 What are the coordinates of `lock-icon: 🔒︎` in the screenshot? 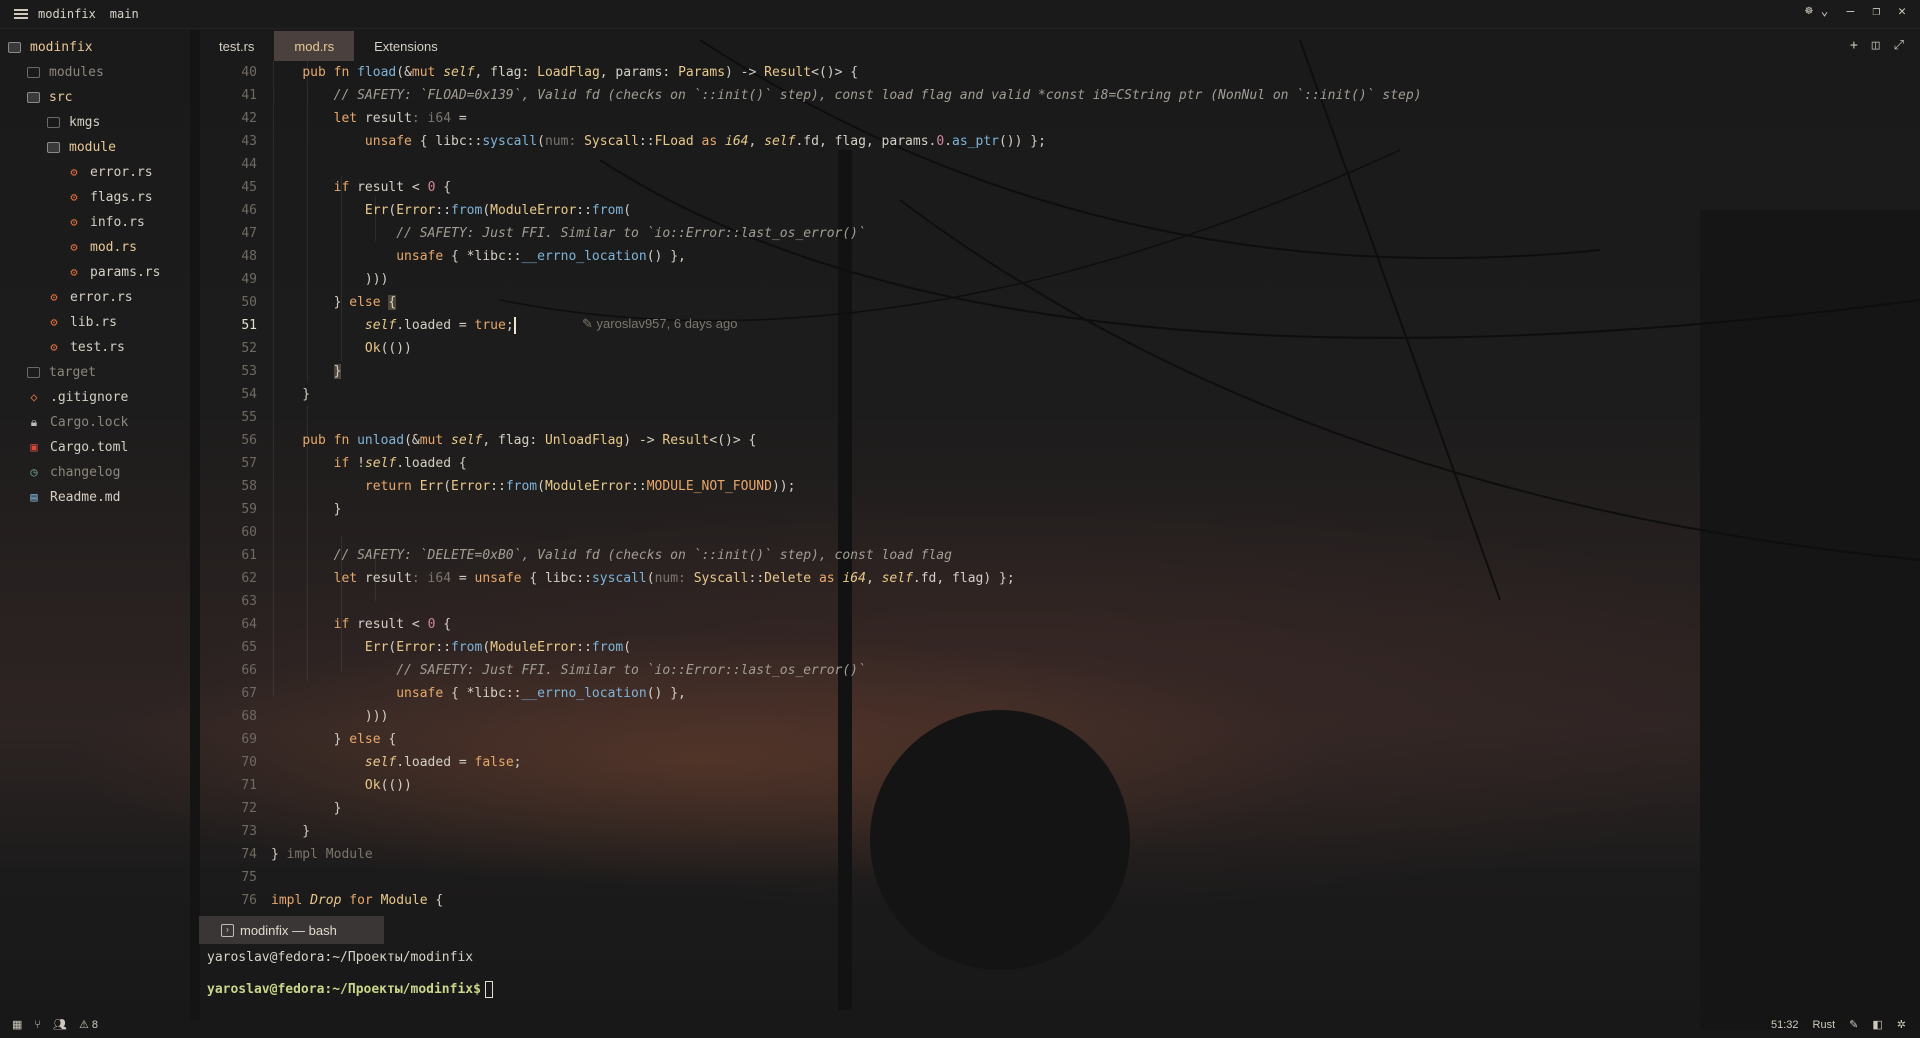 It's located at (34, 422).